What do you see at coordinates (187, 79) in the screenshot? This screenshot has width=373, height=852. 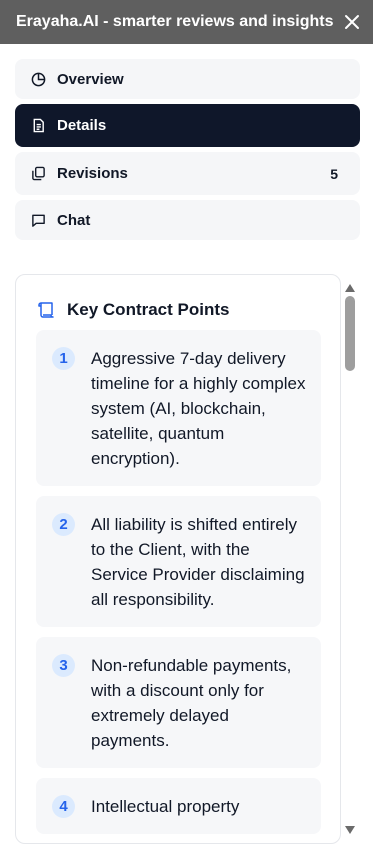 I see `nav-item-overview: Overview` at bounding box center [187, 79].